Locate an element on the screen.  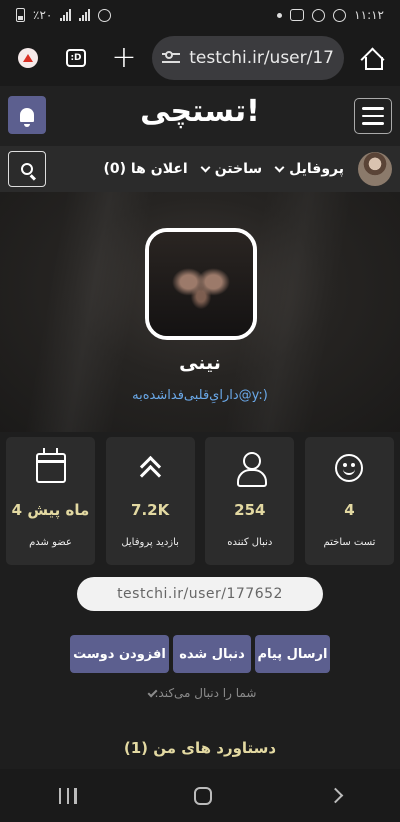
stat-member-since: 4 ماه پیش عضو شدم is located at coordinates (50, 501).